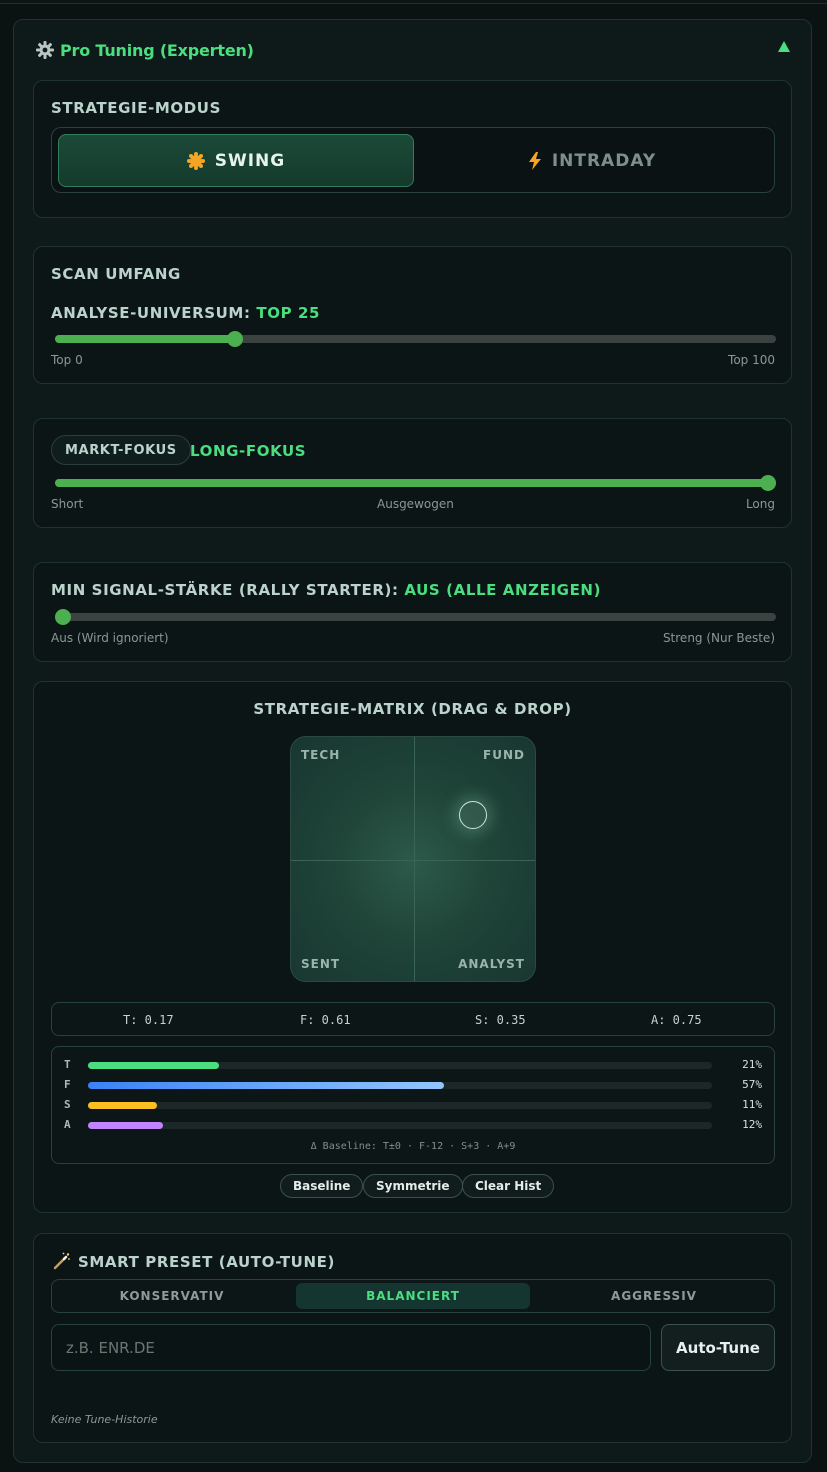 Image resolution: width=827 pixels, height=1472 pixels. Describe the element at coordinates (206, 1262) in the screenshot. I see `smart-preset-title: SMART PRESET (AUTO-TUNE)` at that location.